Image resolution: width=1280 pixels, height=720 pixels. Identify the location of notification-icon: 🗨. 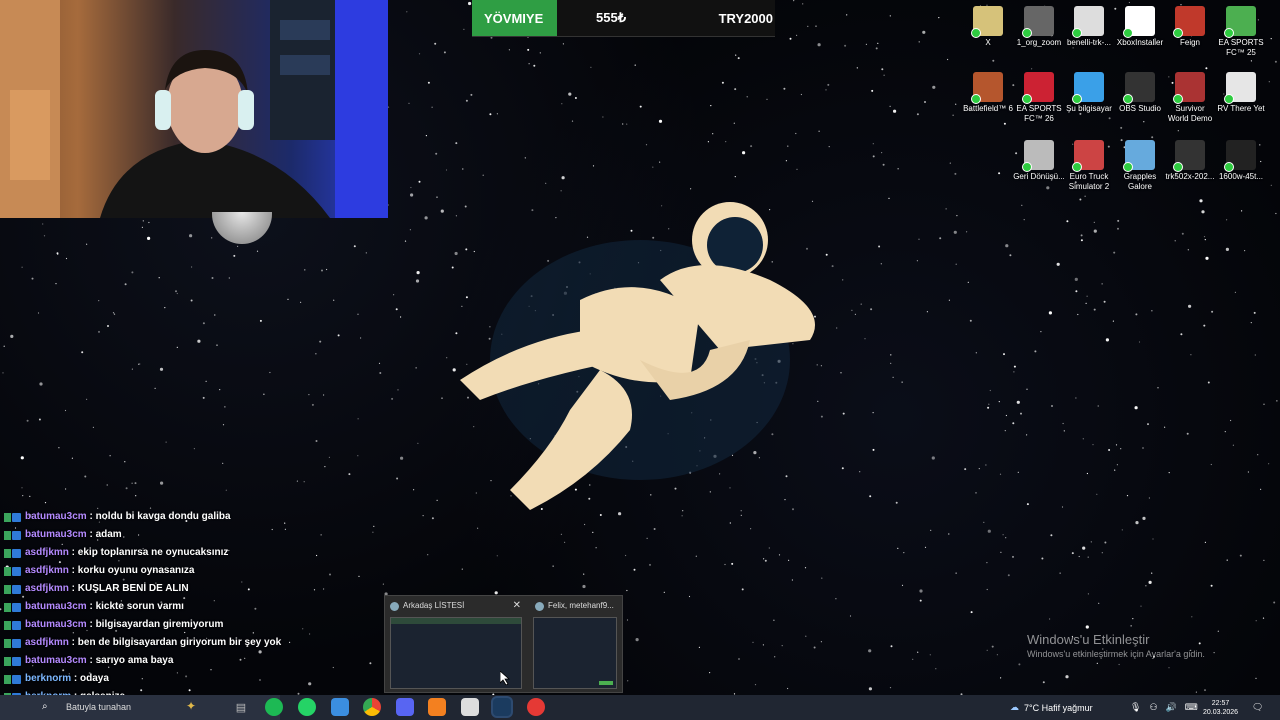
(1257, 707).